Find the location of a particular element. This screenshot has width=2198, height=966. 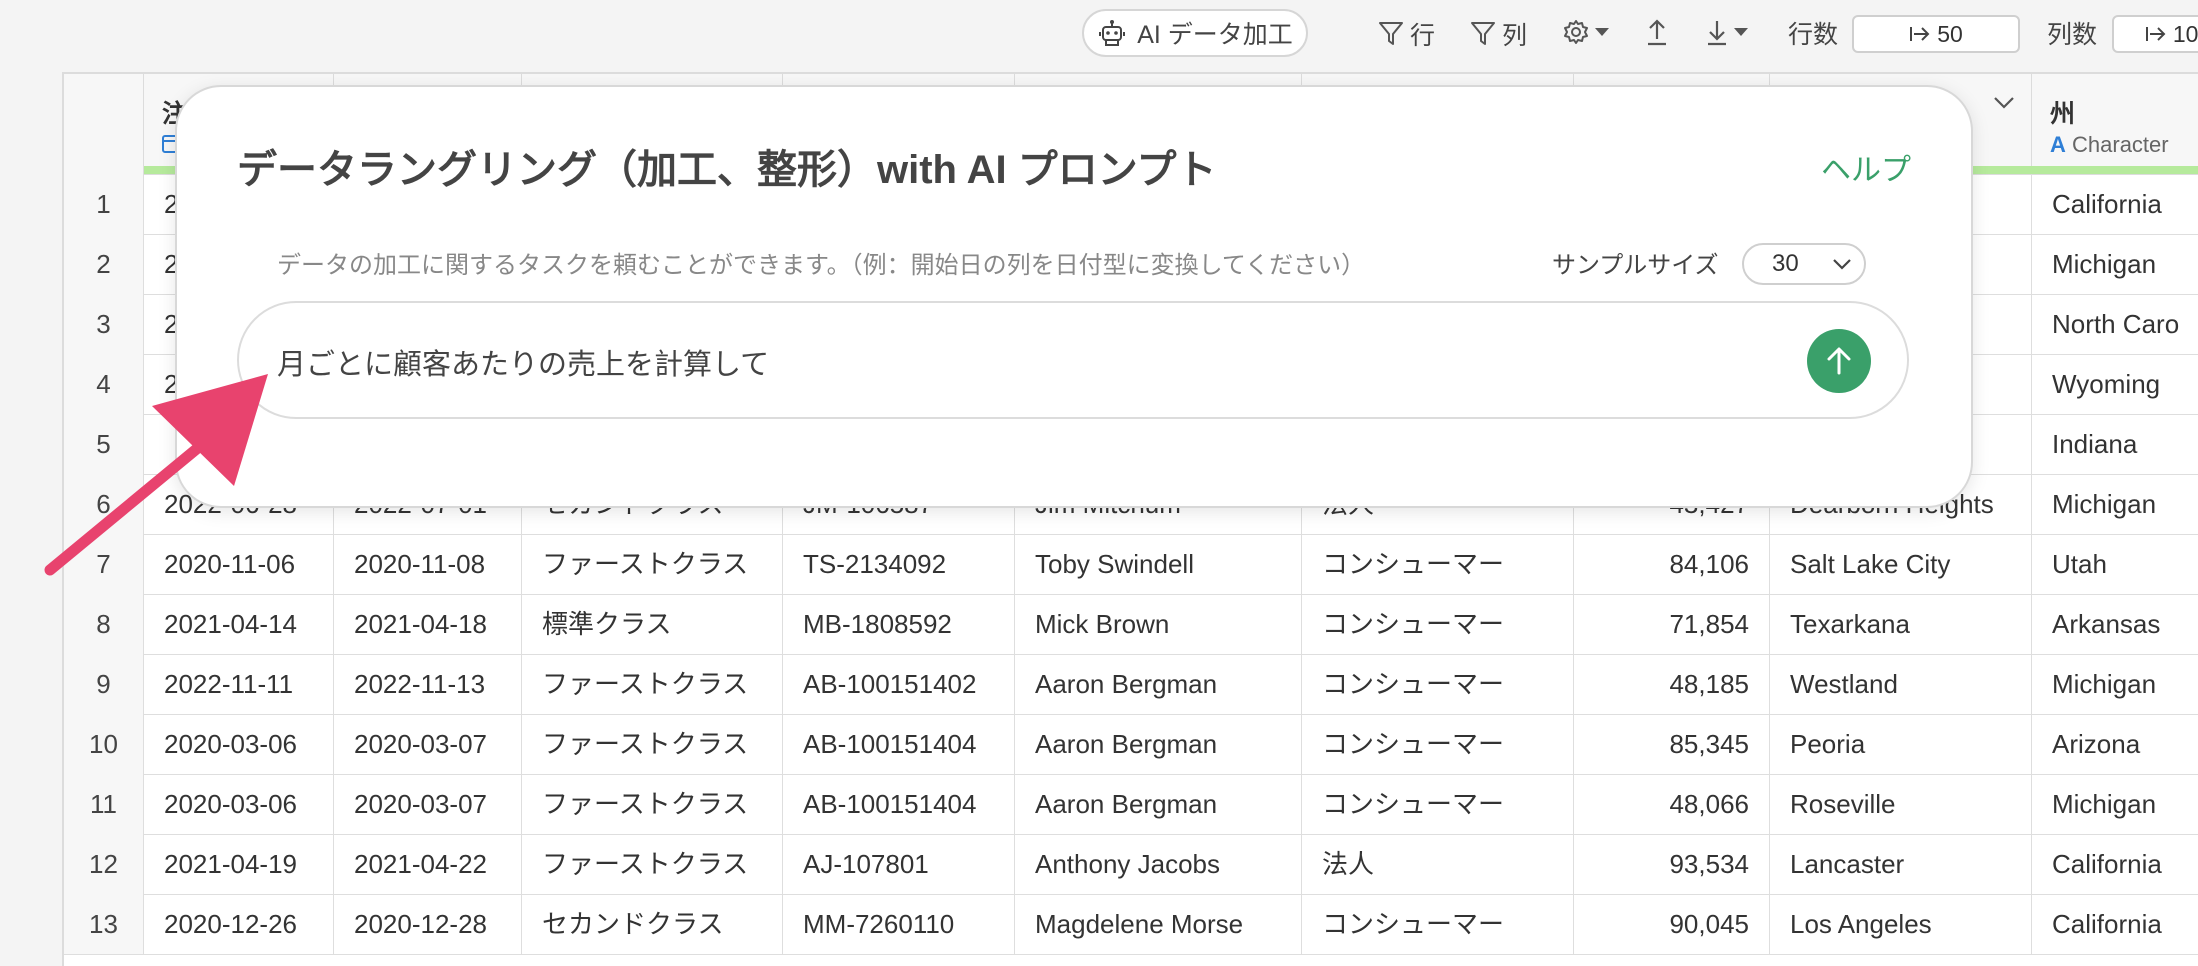

table-cell: Arkansas is located at coordinates (2115, 624).